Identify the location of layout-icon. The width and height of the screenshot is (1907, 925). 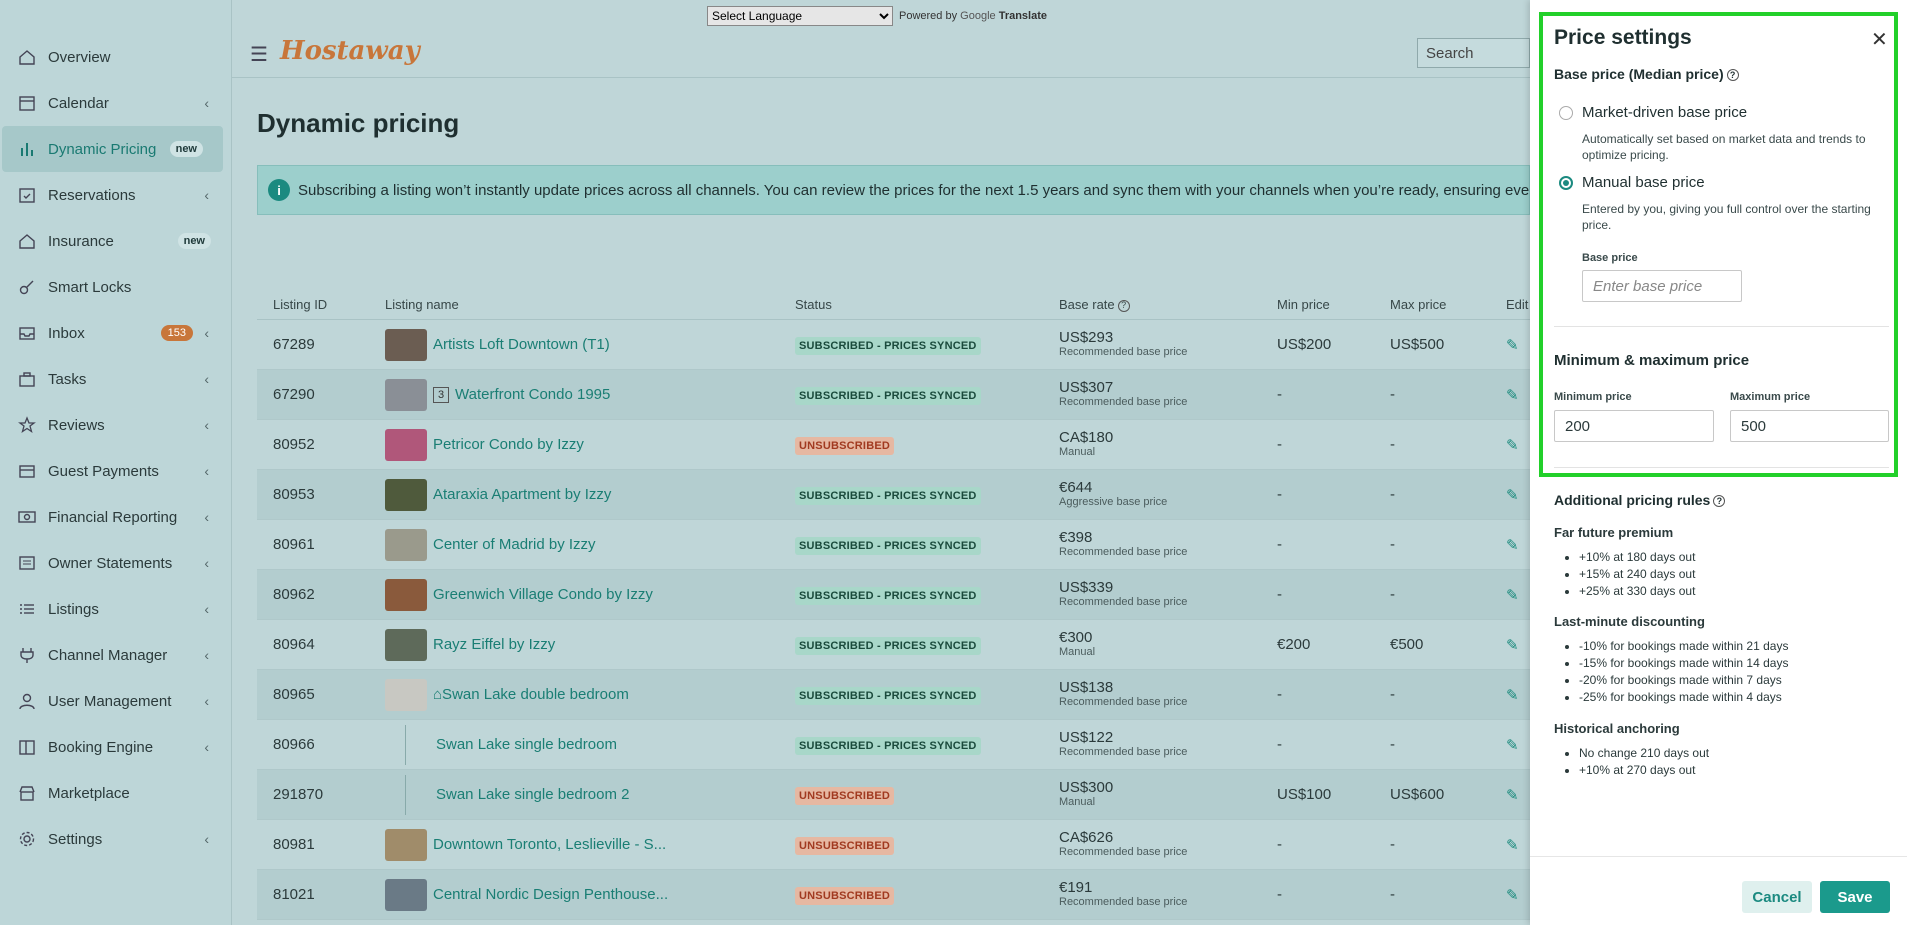
(27, 747).